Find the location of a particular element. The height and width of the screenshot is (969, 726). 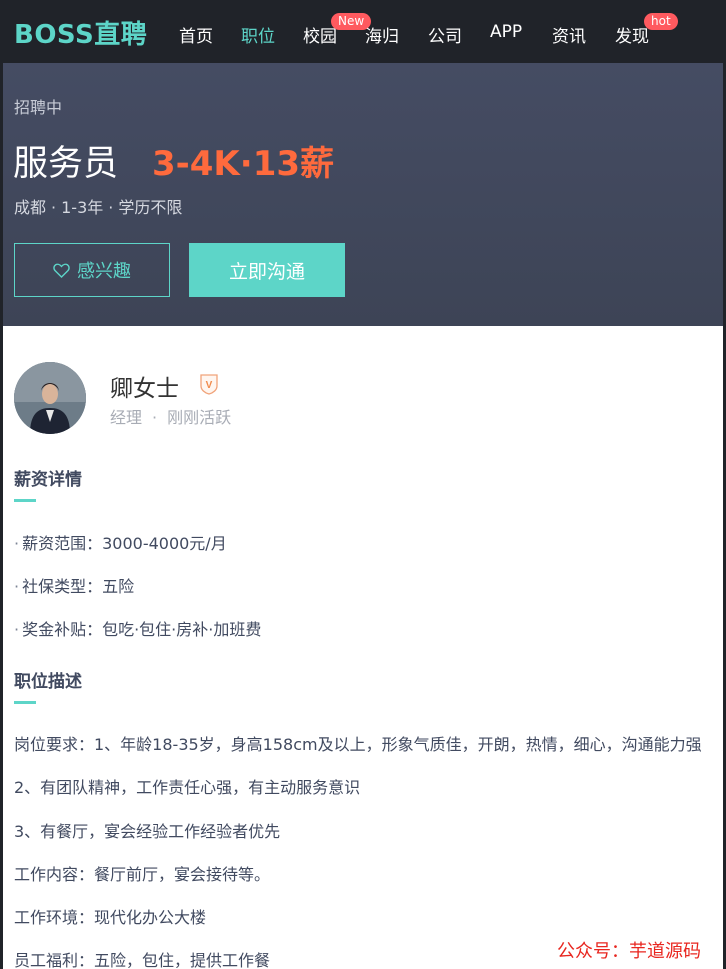

nav-item-company: 公司 is located at coordinates (445, 34).